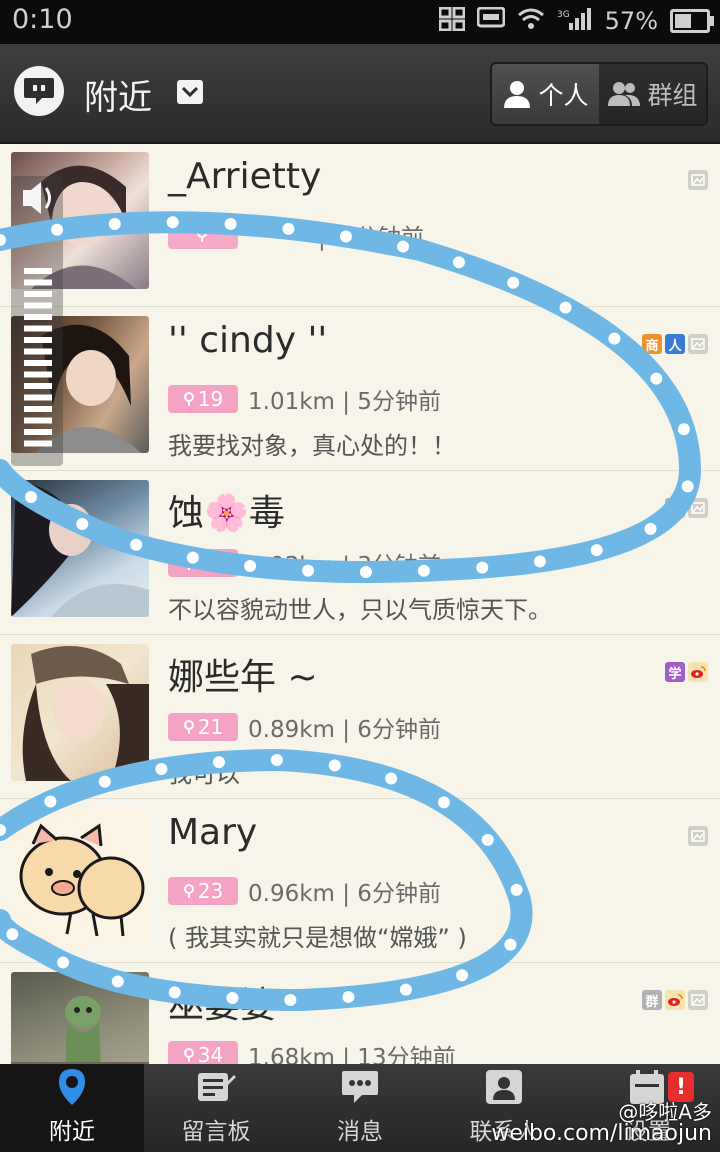  I want to click on student-tag-icon: 学, so click(675, 672).